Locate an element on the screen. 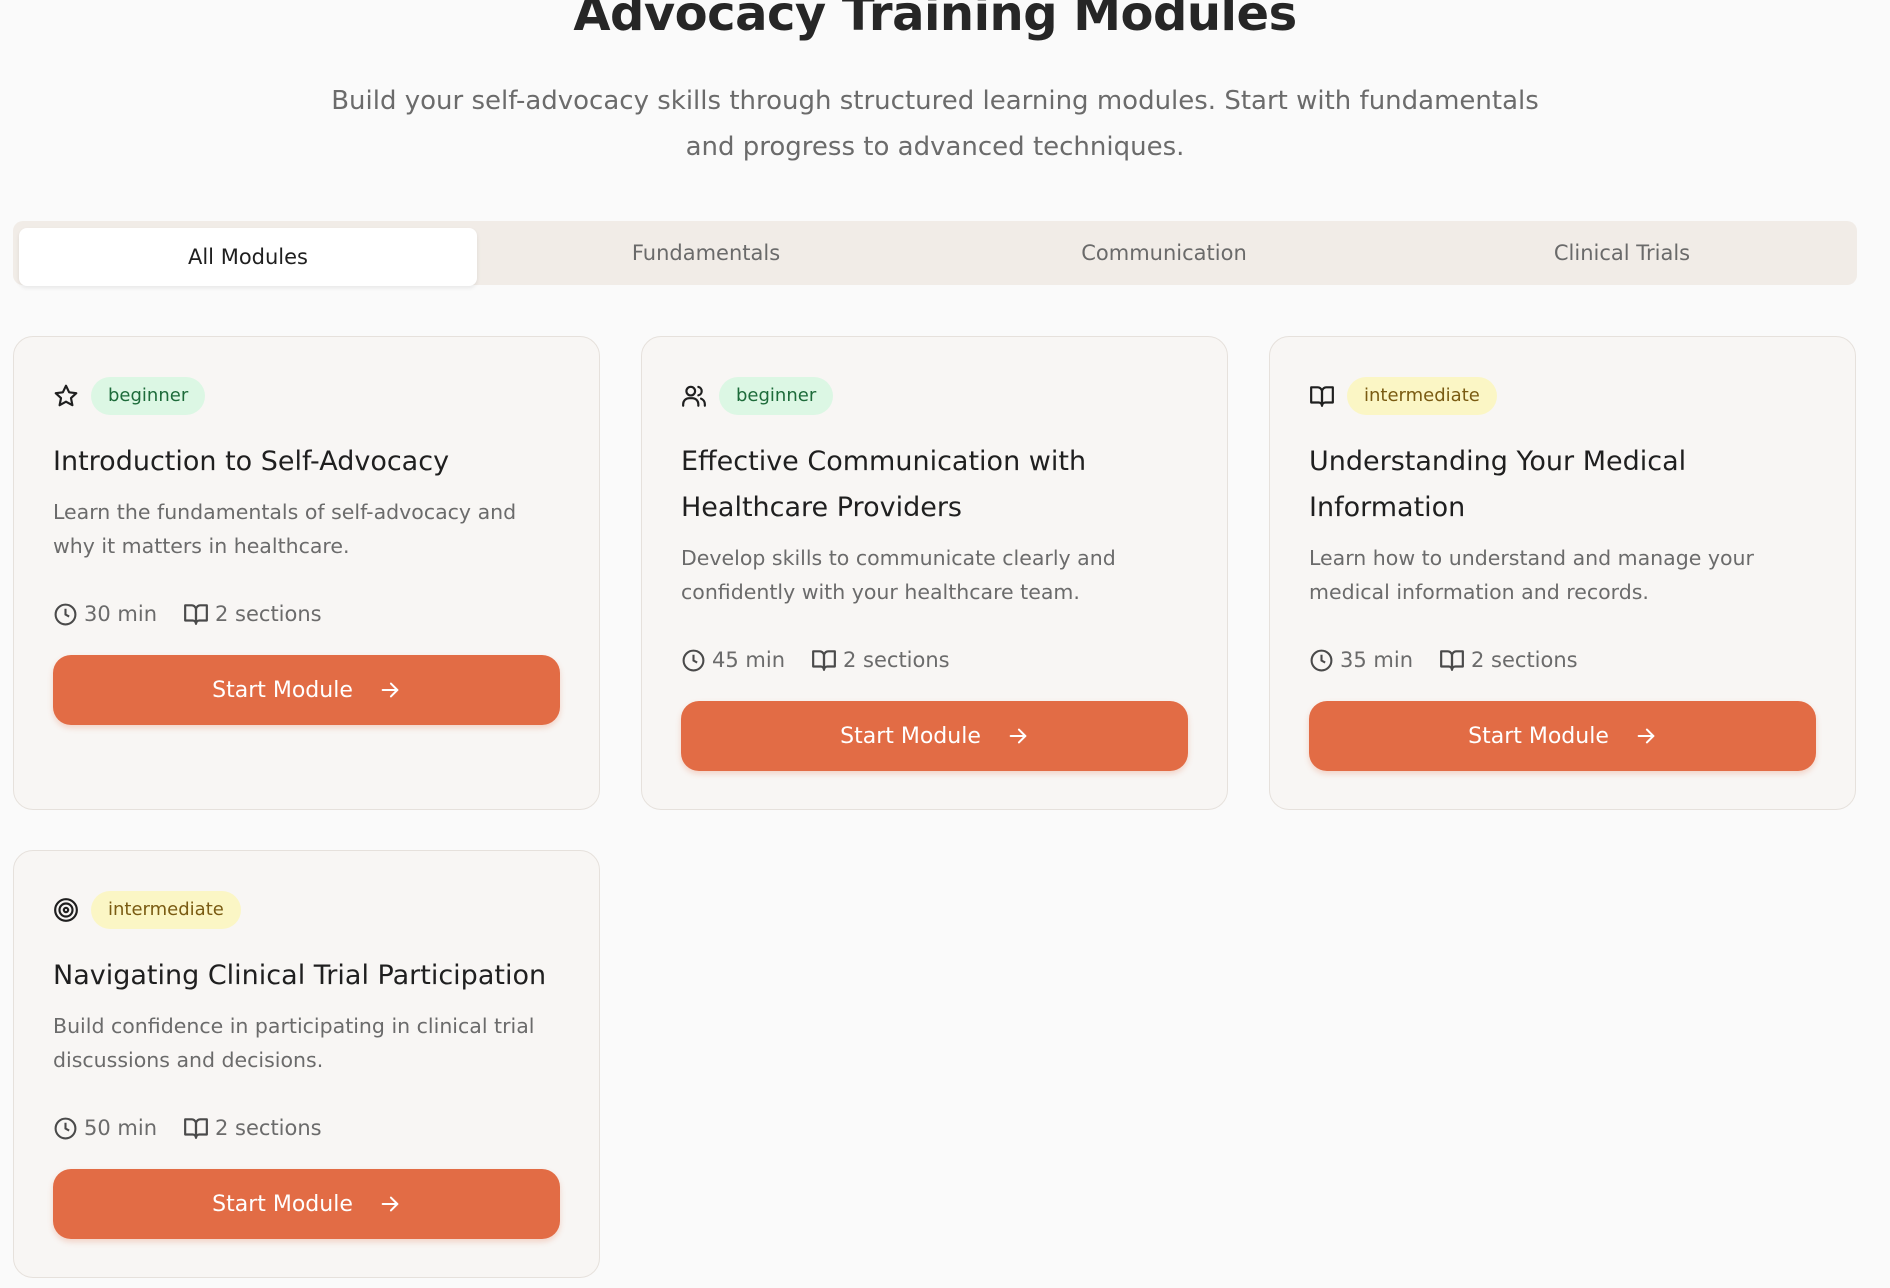  duration: 50 min is located at coordinates (105, 1128).